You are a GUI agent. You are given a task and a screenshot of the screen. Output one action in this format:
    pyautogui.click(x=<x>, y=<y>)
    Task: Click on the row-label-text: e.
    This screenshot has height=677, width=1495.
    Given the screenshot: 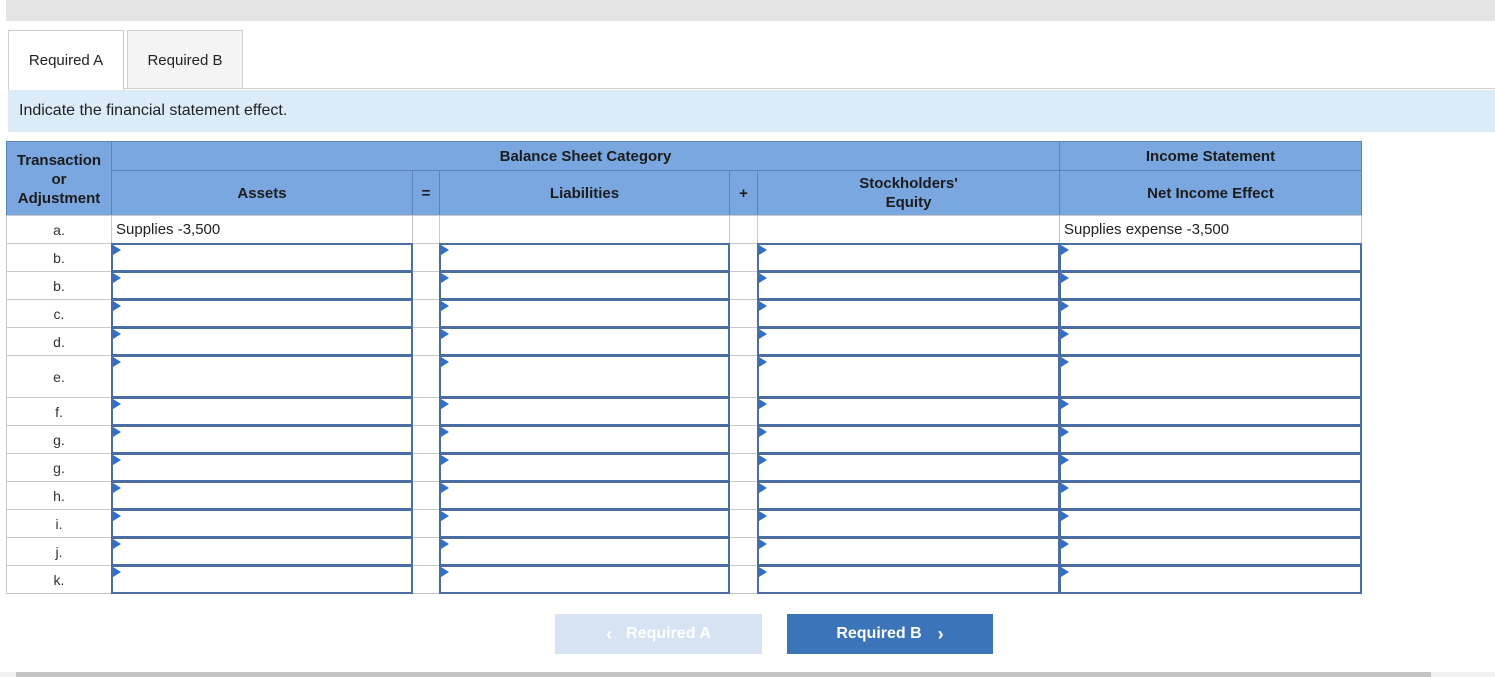 What is the action you would take?
    pyautogui.click(x=59, y=376)
    